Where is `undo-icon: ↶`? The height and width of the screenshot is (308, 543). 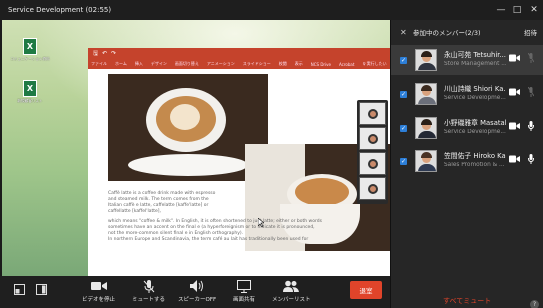 undo-icon: ↶ is located at coordinates (104, 53).